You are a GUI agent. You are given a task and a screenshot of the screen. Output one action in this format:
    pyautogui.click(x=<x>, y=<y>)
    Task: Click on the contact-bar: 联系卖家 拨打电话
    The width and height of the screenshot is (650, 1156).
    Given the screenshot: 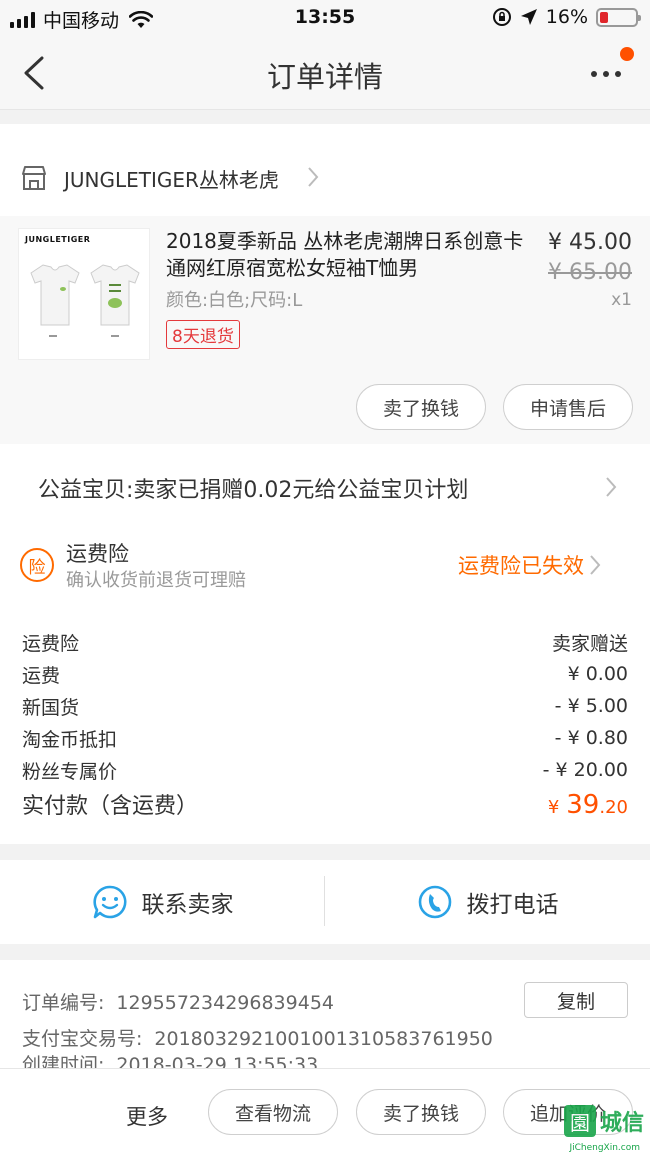 What is the action you would take?
    pyautogui.click(x=325, y=902)
    